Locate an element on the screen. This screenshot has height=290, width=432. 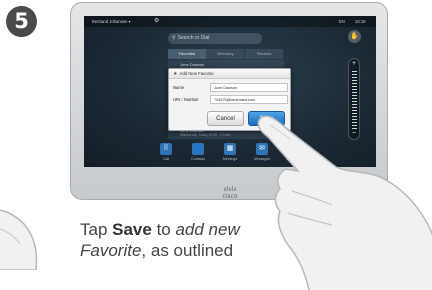
nav-call: ⠿ Call is located at coordinates (166, 154).